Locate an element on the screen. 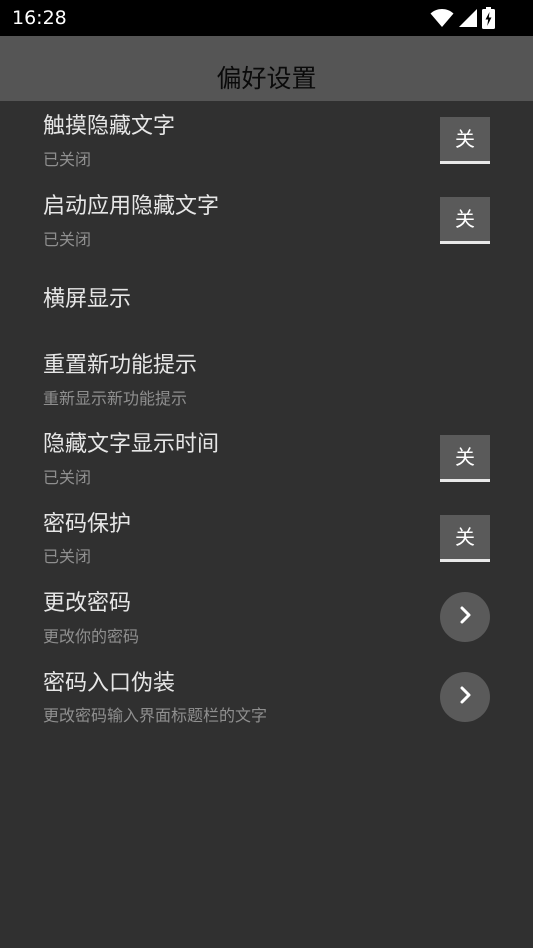 This screenshot has width=533, height=948. page-title: 偏好设置 is located at coordinates (266, 78).